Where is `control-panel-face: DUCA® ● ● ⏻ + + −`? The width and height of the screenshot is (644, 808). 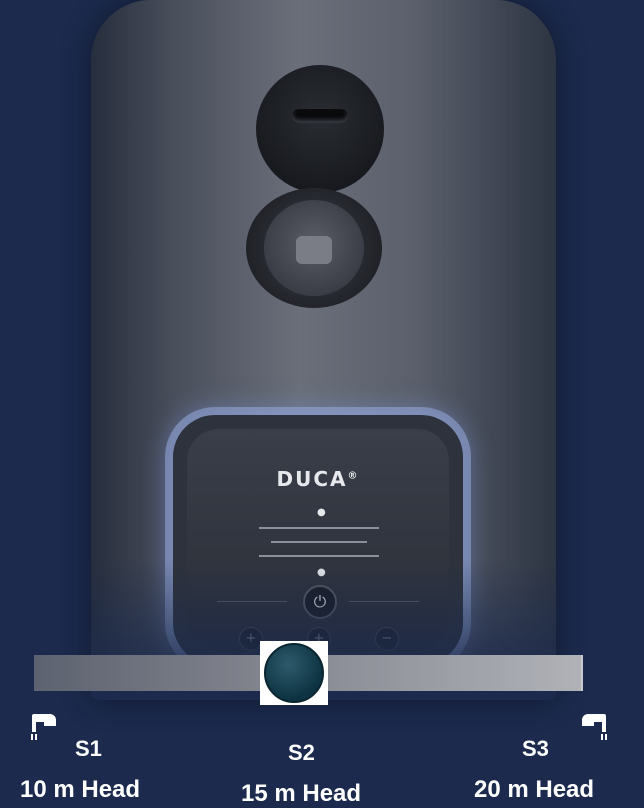
control-panel-face: DUCA® ● ● ⏻ + + − is located at coordinates (318, 540).